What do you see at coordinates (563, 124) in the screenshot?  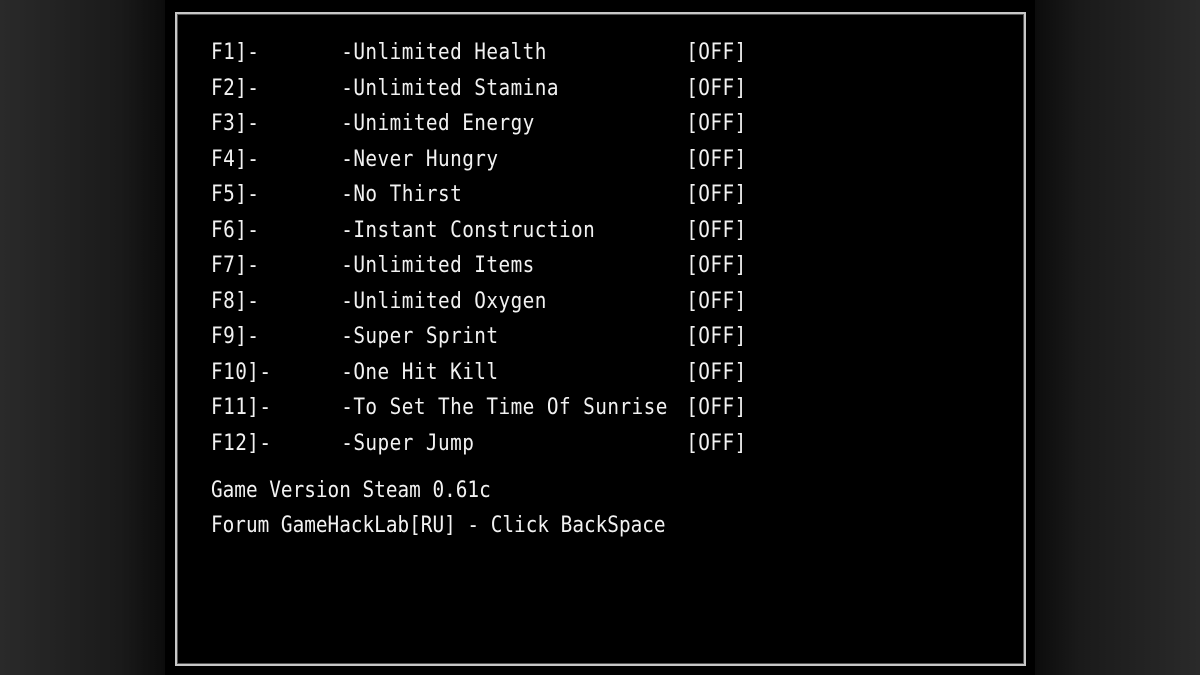 I see `option-row: F3]- -Unimited Energy [OFF]` at bounding box center [563, 124].